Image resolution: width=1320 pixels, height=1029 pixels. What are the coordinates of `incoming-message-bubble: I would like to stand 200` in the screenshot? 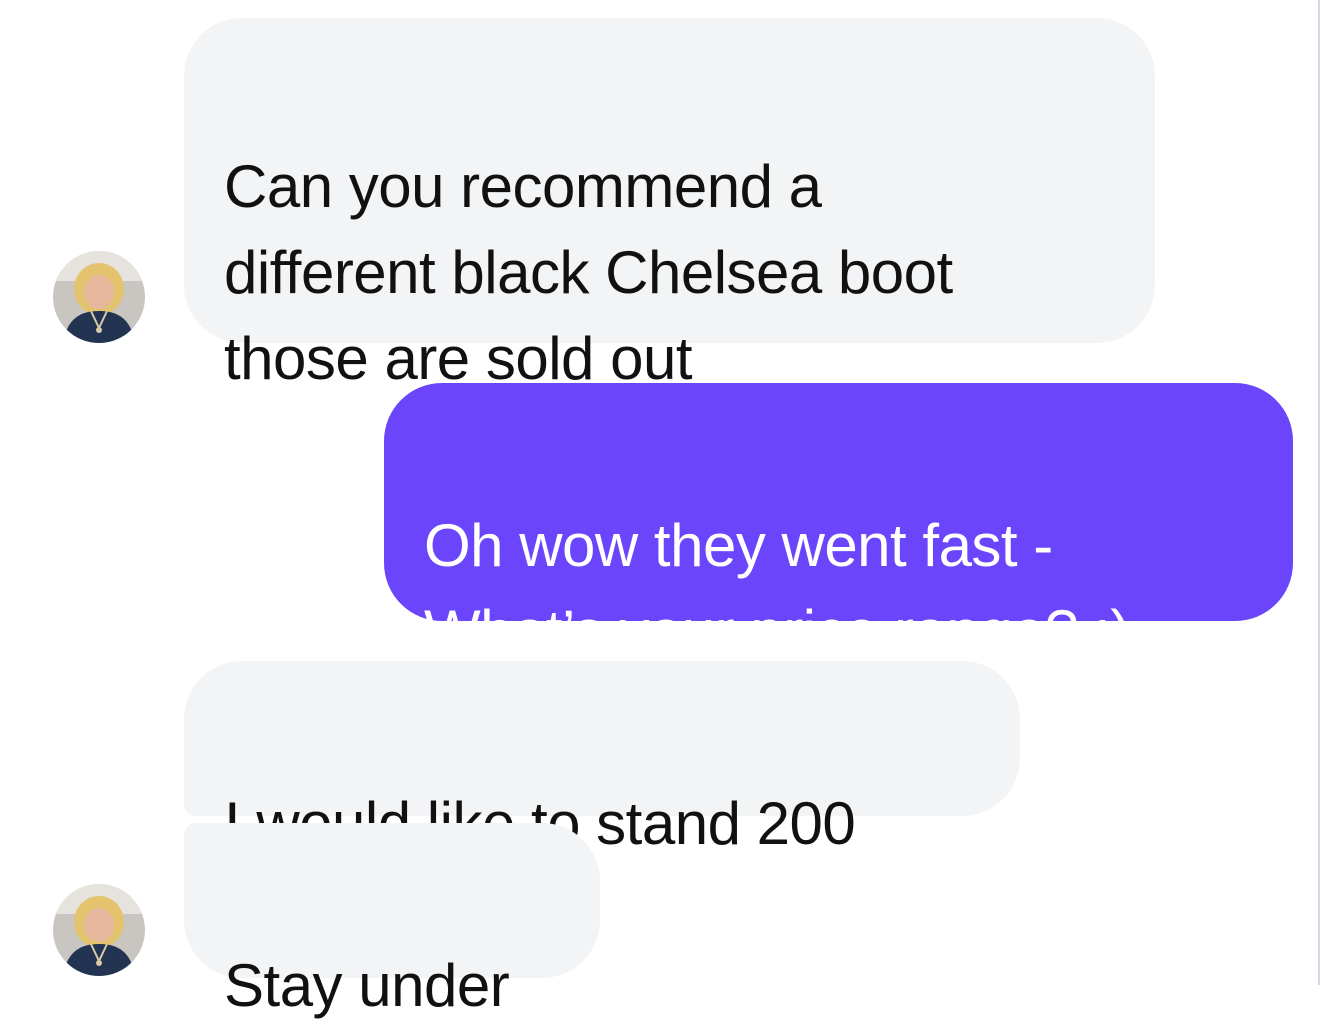 It's located at (602, 759).